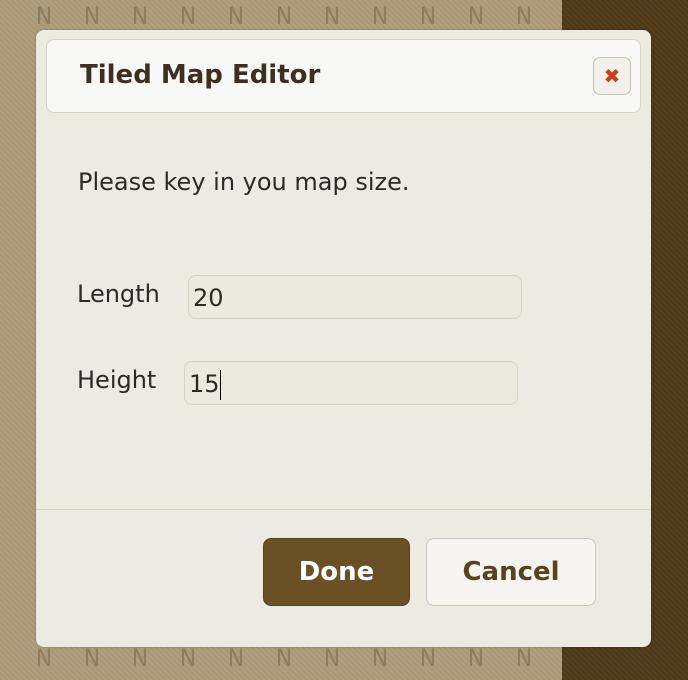 The image size is (688, 680). Describe the element at coordinates (511, 572) in the screenshot. I see `cancel-button: Cancel` at that location.